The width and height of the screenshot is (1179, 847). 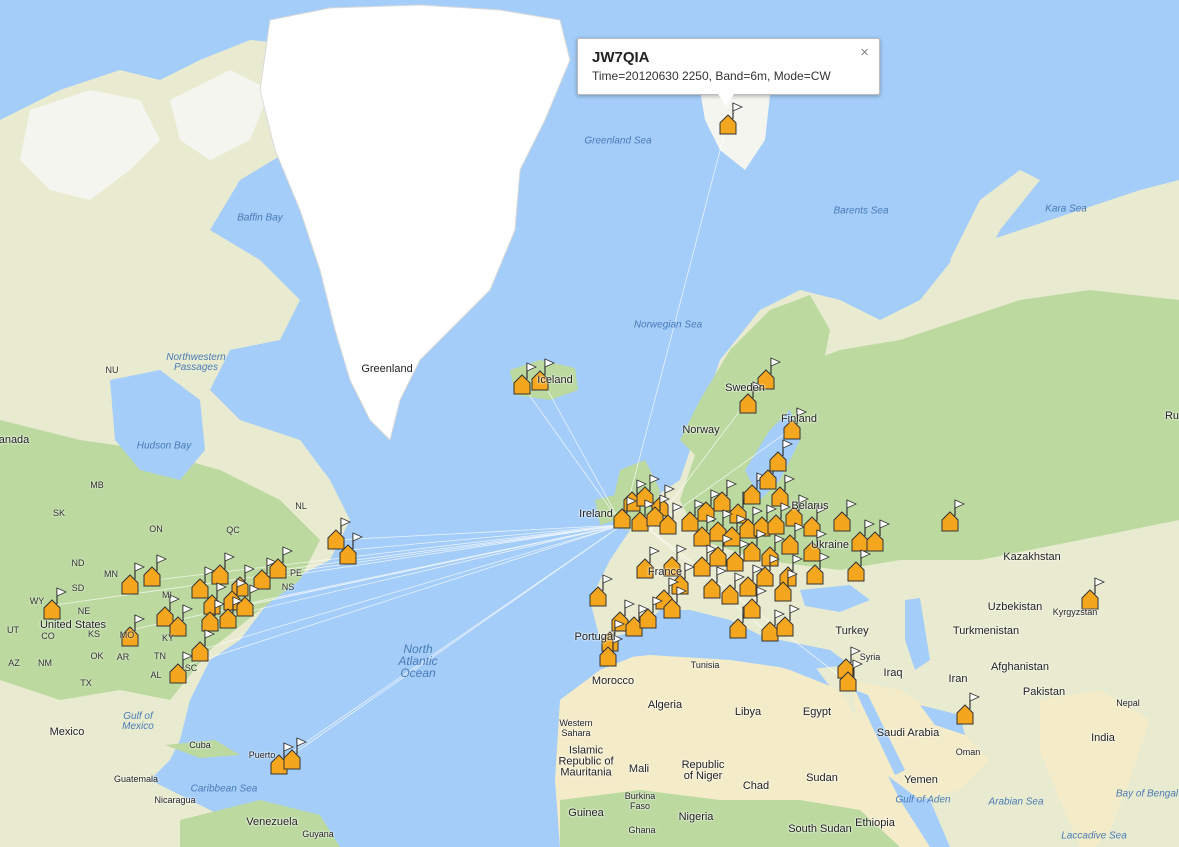 I want to click on close-icon: ×, so click(x=864, y=52).